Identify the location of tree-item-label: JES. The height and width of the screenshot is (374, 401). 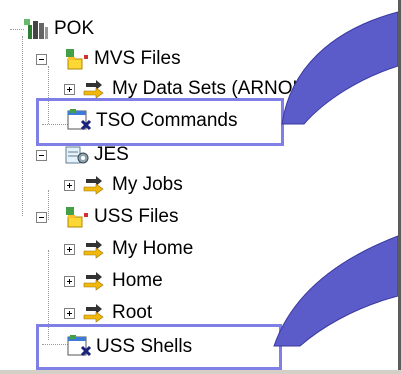
(111, 154).